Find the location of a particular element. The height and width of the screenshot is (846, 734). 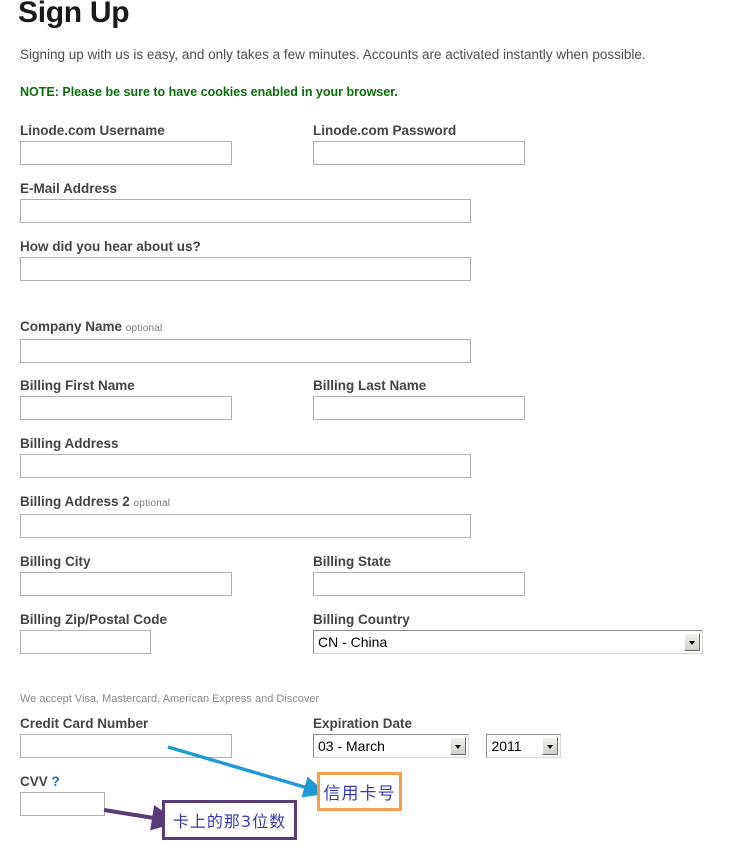

field-expiration-date: Expiration Date 03 - March 2011 is located at coordinates (437, 737).